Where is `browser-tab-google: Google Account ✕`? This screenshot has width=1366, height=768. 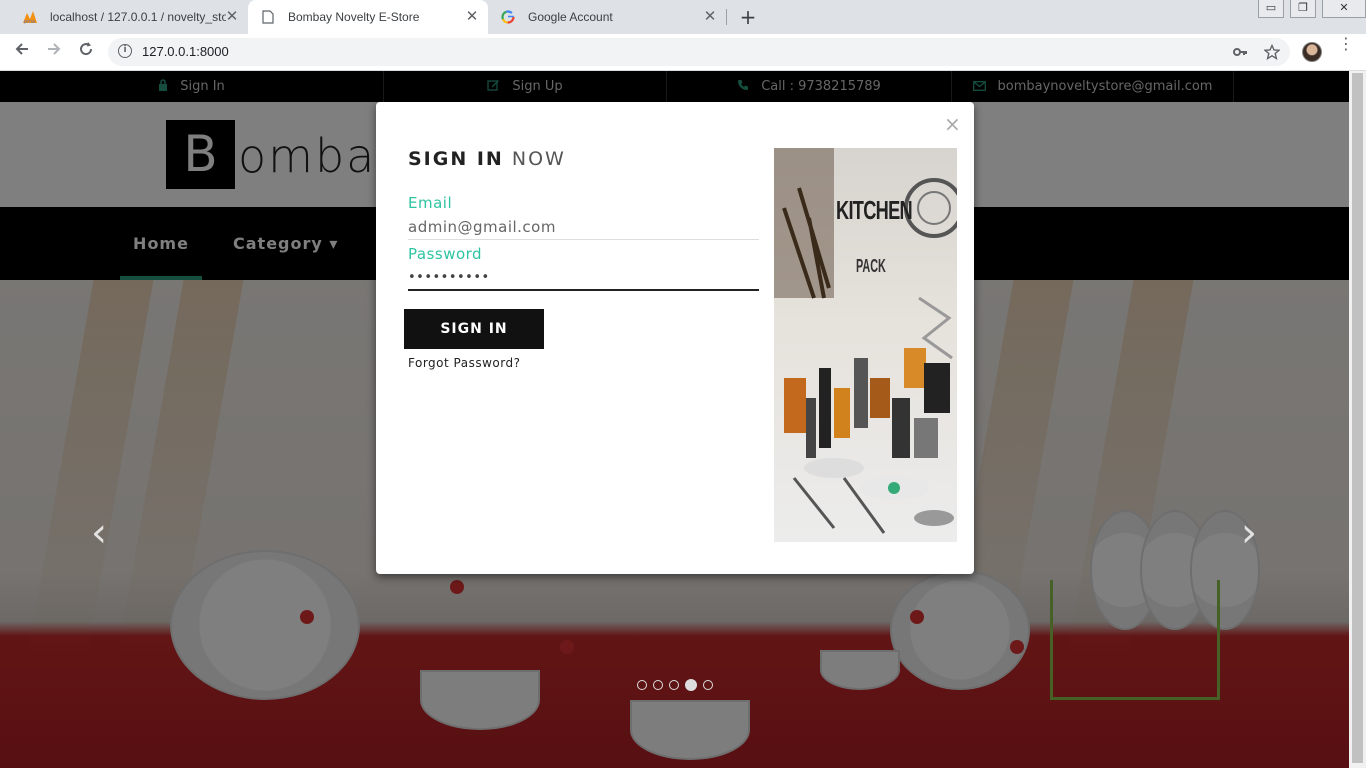 browser-tab-google: Google Account ✕ is located at coordinates (607, 17).